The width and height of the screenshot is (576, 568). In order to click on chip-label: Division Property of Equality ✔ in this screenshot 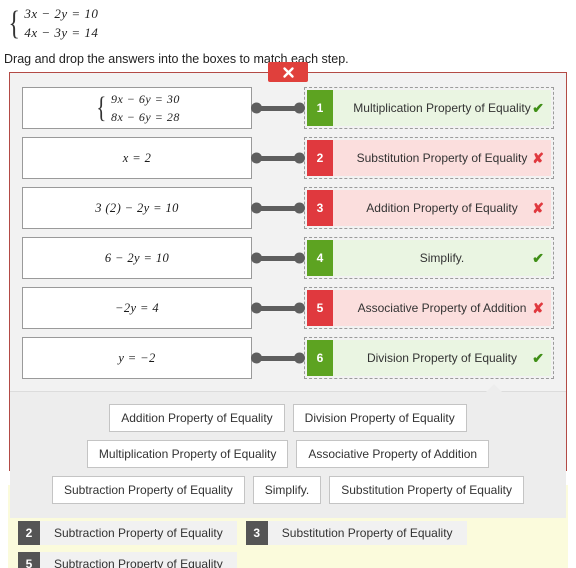, I will do `click(442, 358)`.